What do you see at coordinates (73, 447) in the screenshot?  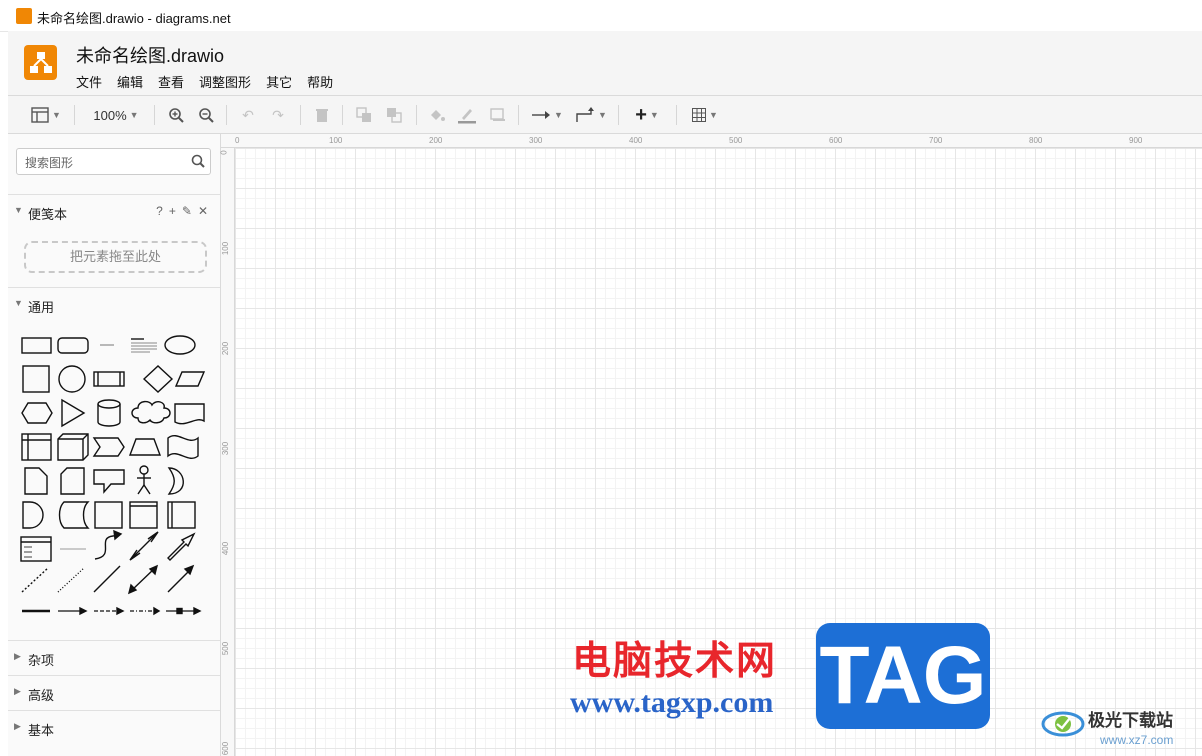 I see `shape-cube` at bounding box center [73, 447].